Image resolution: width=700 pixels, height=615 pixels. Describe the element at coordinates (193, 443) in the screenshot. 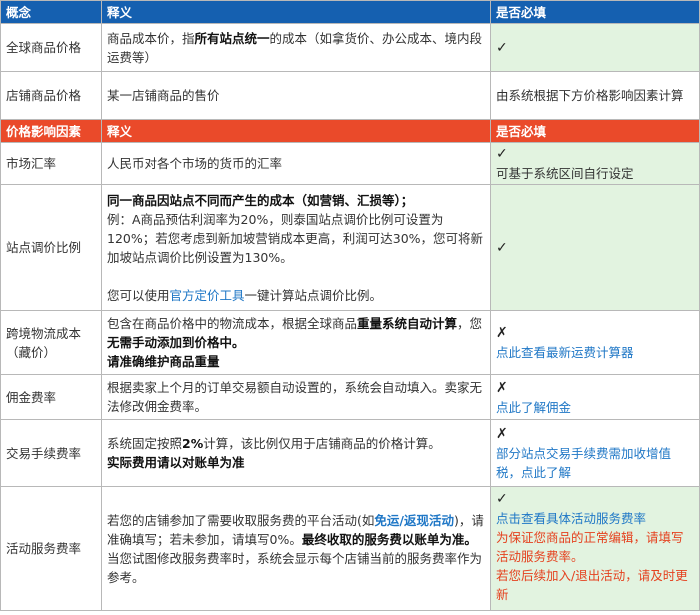

I see `bold-text: 2%` at that location.